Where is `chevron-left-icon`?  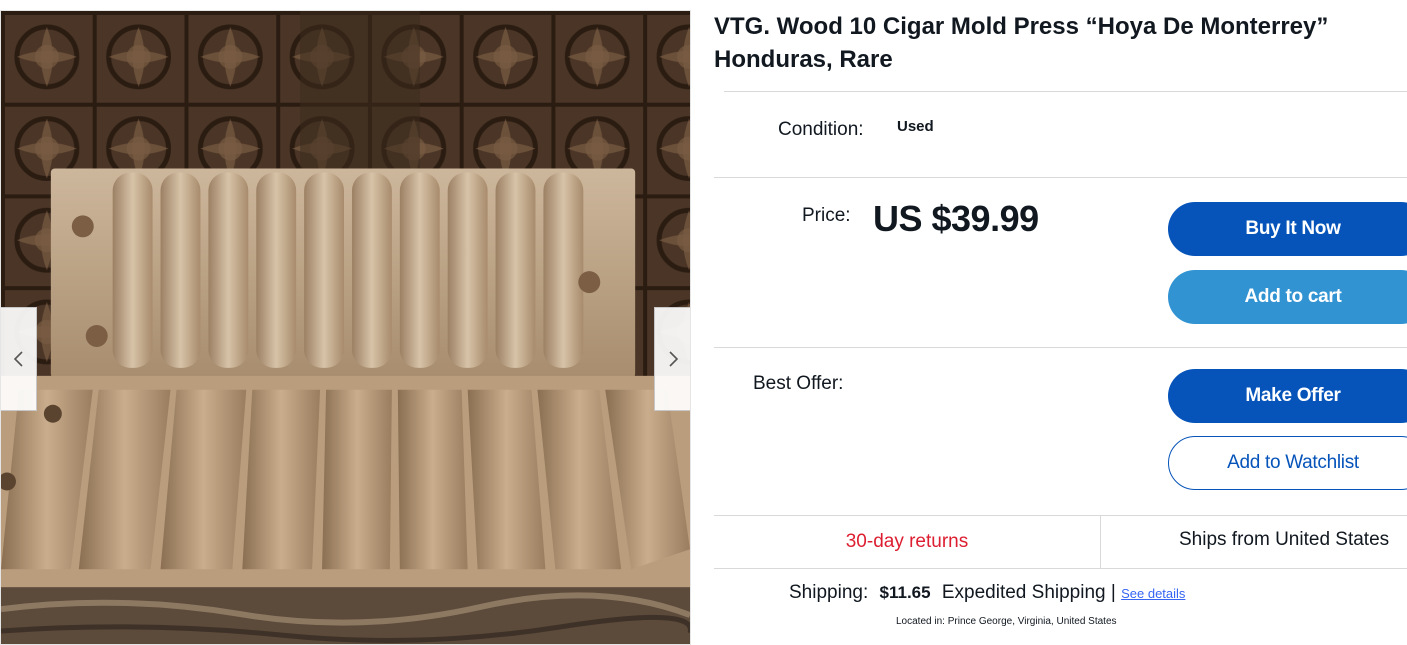
chevron-left-icon is located at coordinates (18, 359).